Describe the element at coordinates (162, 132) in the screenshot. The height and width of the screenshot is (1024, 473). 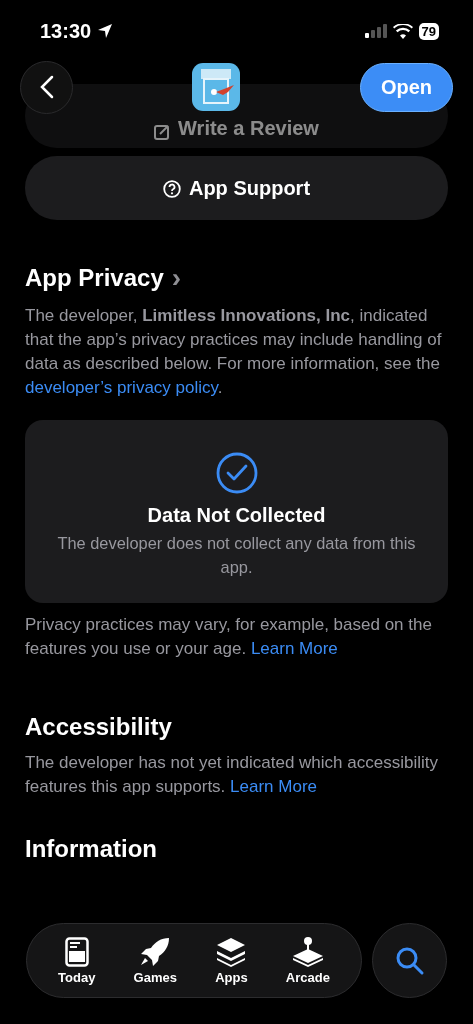
I see `compose-icon` at that location.